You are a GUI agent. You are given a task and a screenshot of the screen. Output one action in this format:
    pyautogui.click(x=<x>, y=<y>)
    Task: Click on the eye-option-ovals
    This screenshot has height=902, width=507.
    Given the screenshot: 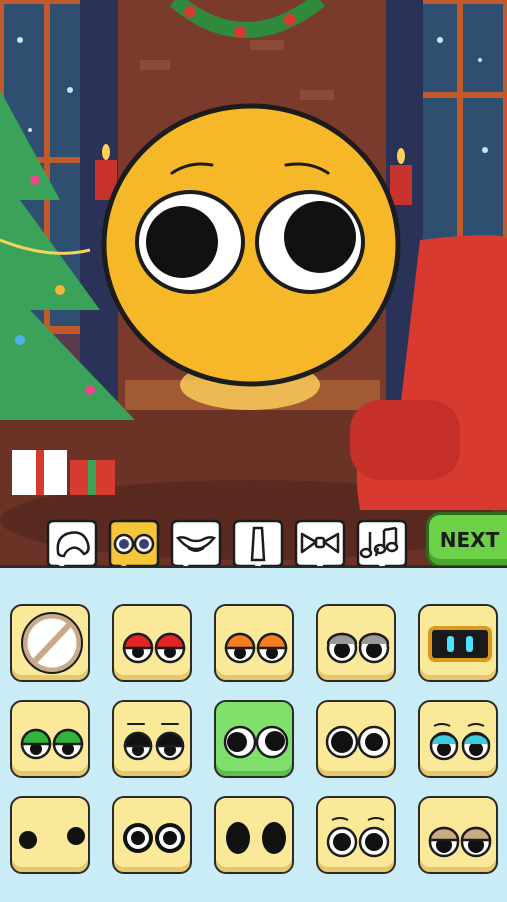 What is the action you would take?
    pyautogui.click(x=254, y=835)
    